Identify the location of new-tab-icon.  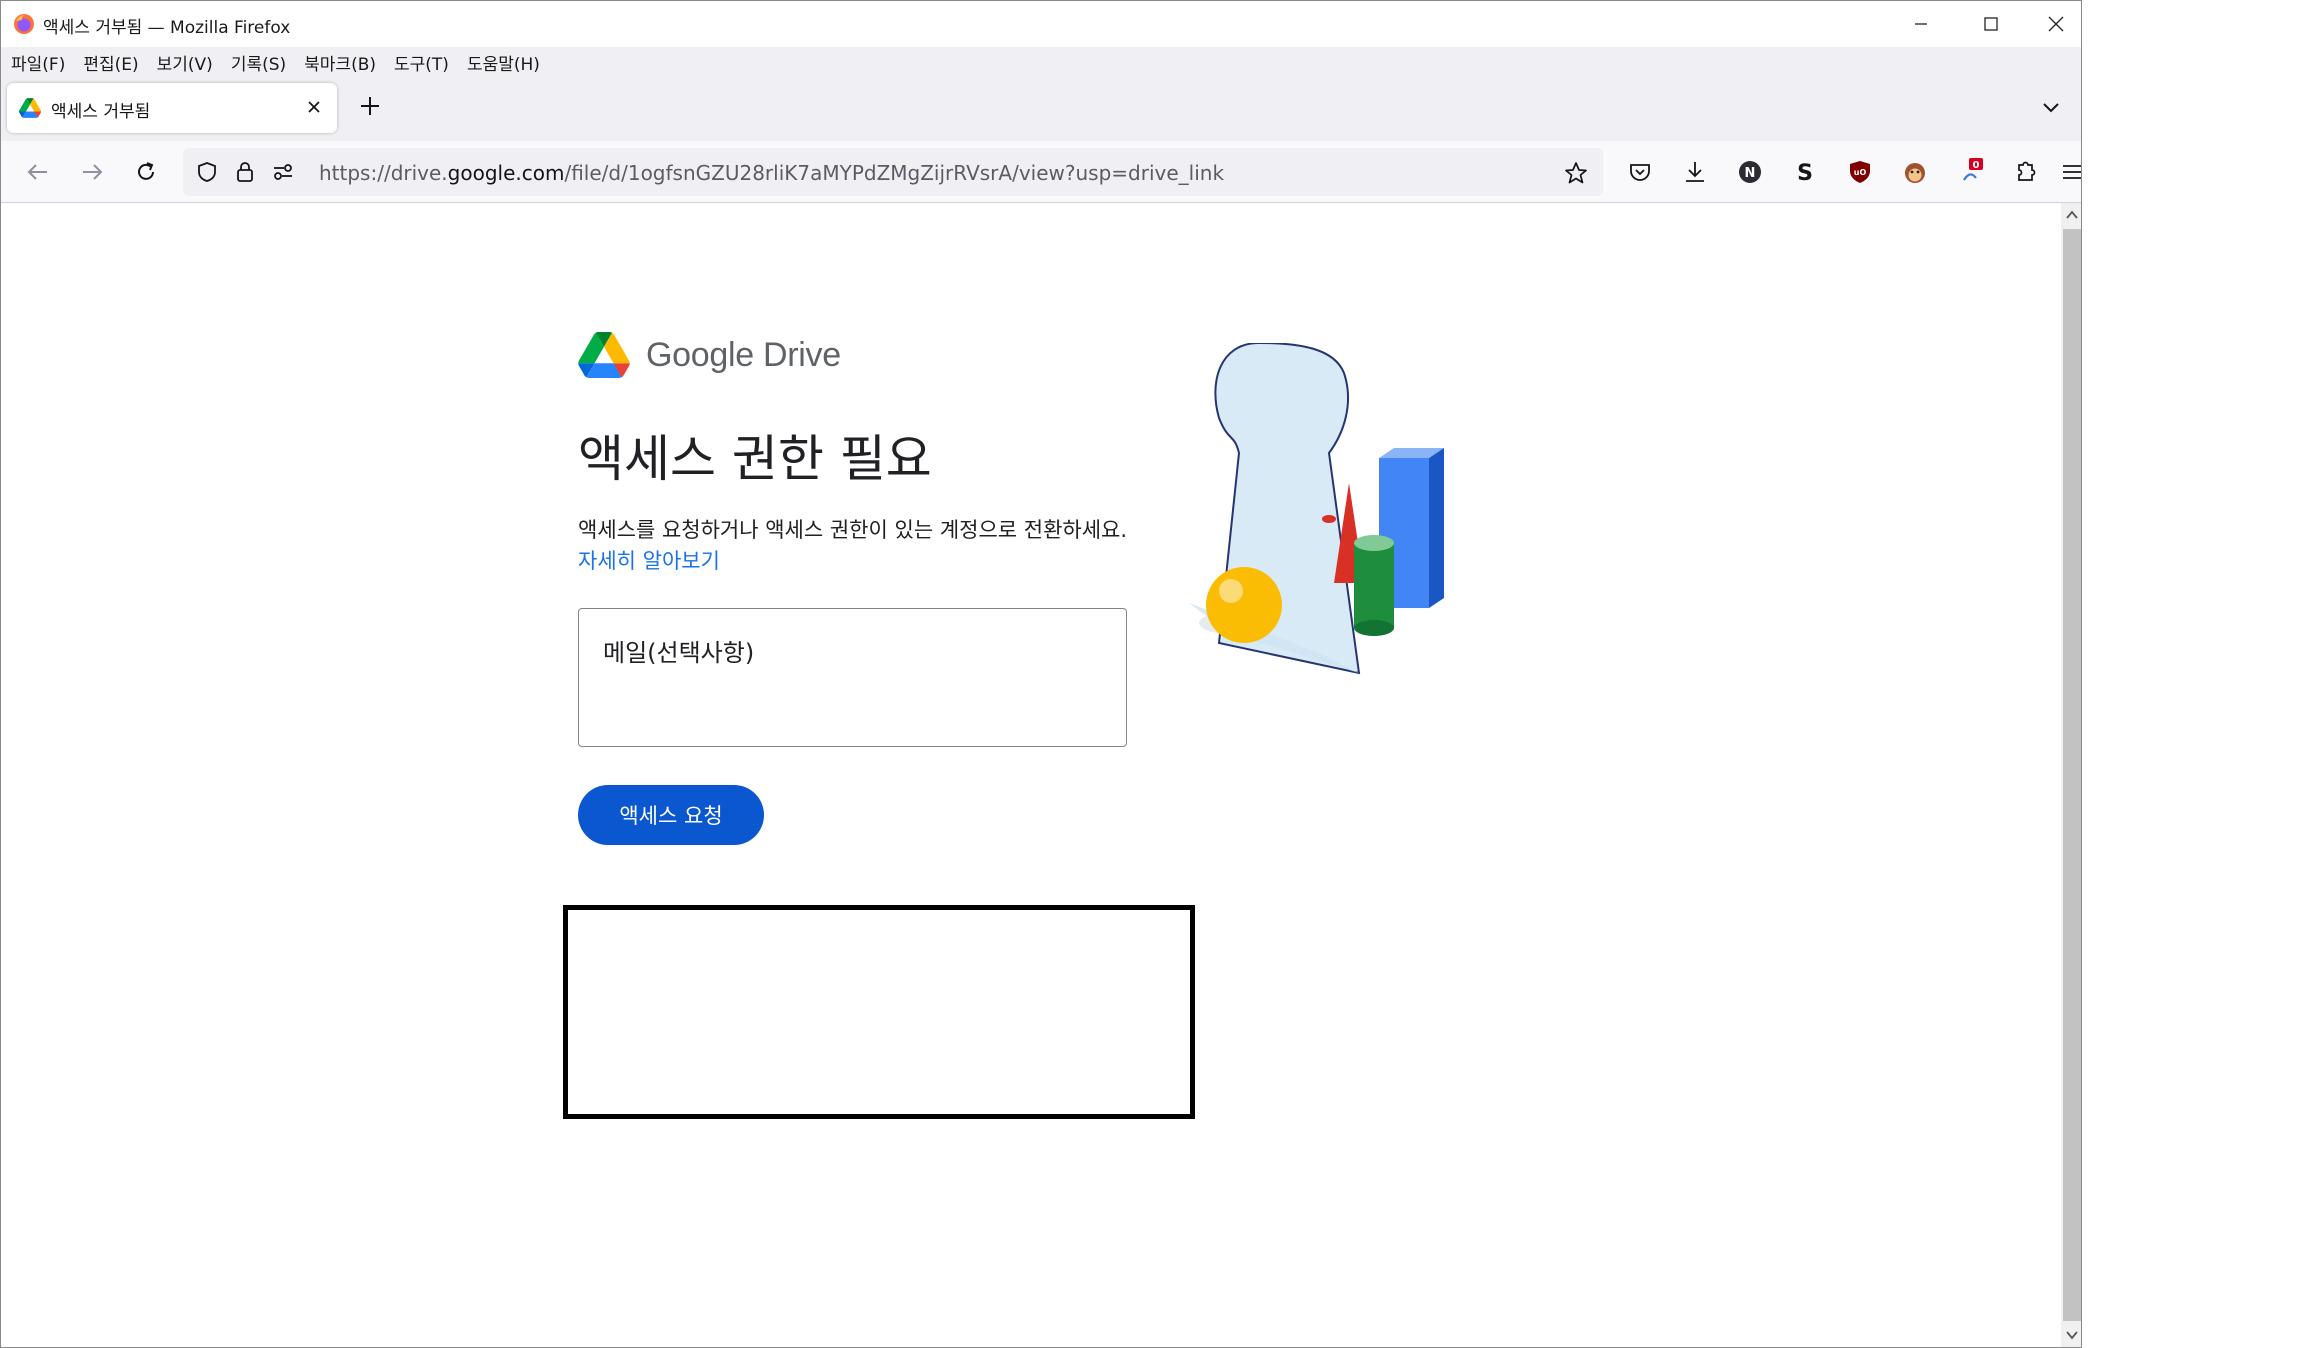
(370, 106).